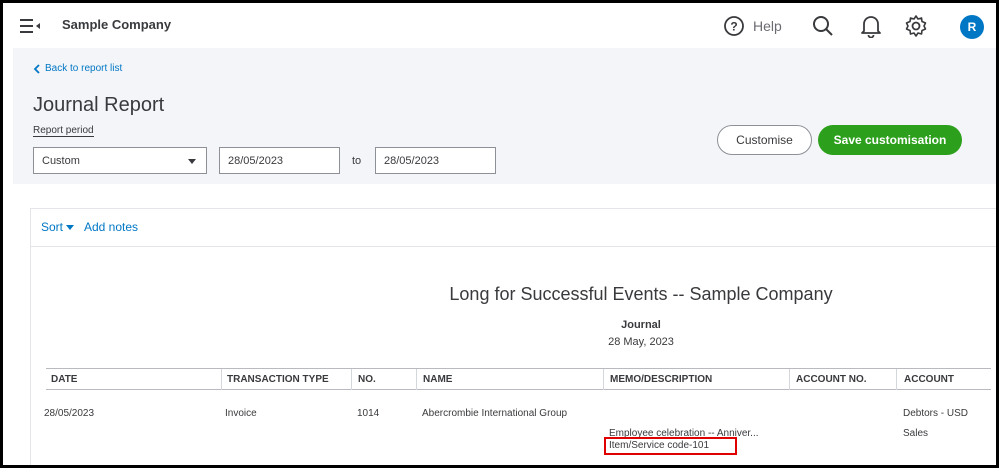  What do you see at coordinates (61, 161) in the screenshot?
I see `report-period-value: Custom` at bounding box center [61, 161].